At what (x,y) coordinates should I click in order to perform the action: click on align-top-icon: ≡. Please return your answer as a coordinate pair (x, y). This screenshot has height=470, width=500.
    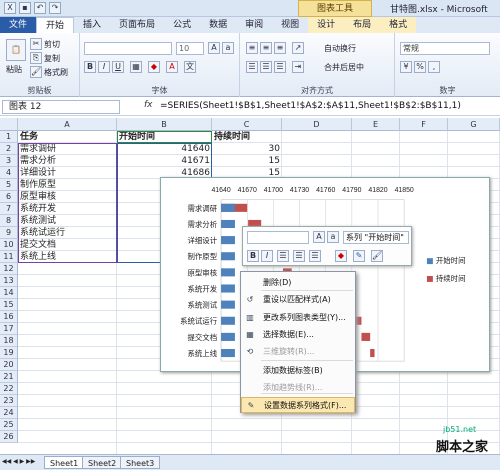
    Looking at the image, I should click on (252, 48).